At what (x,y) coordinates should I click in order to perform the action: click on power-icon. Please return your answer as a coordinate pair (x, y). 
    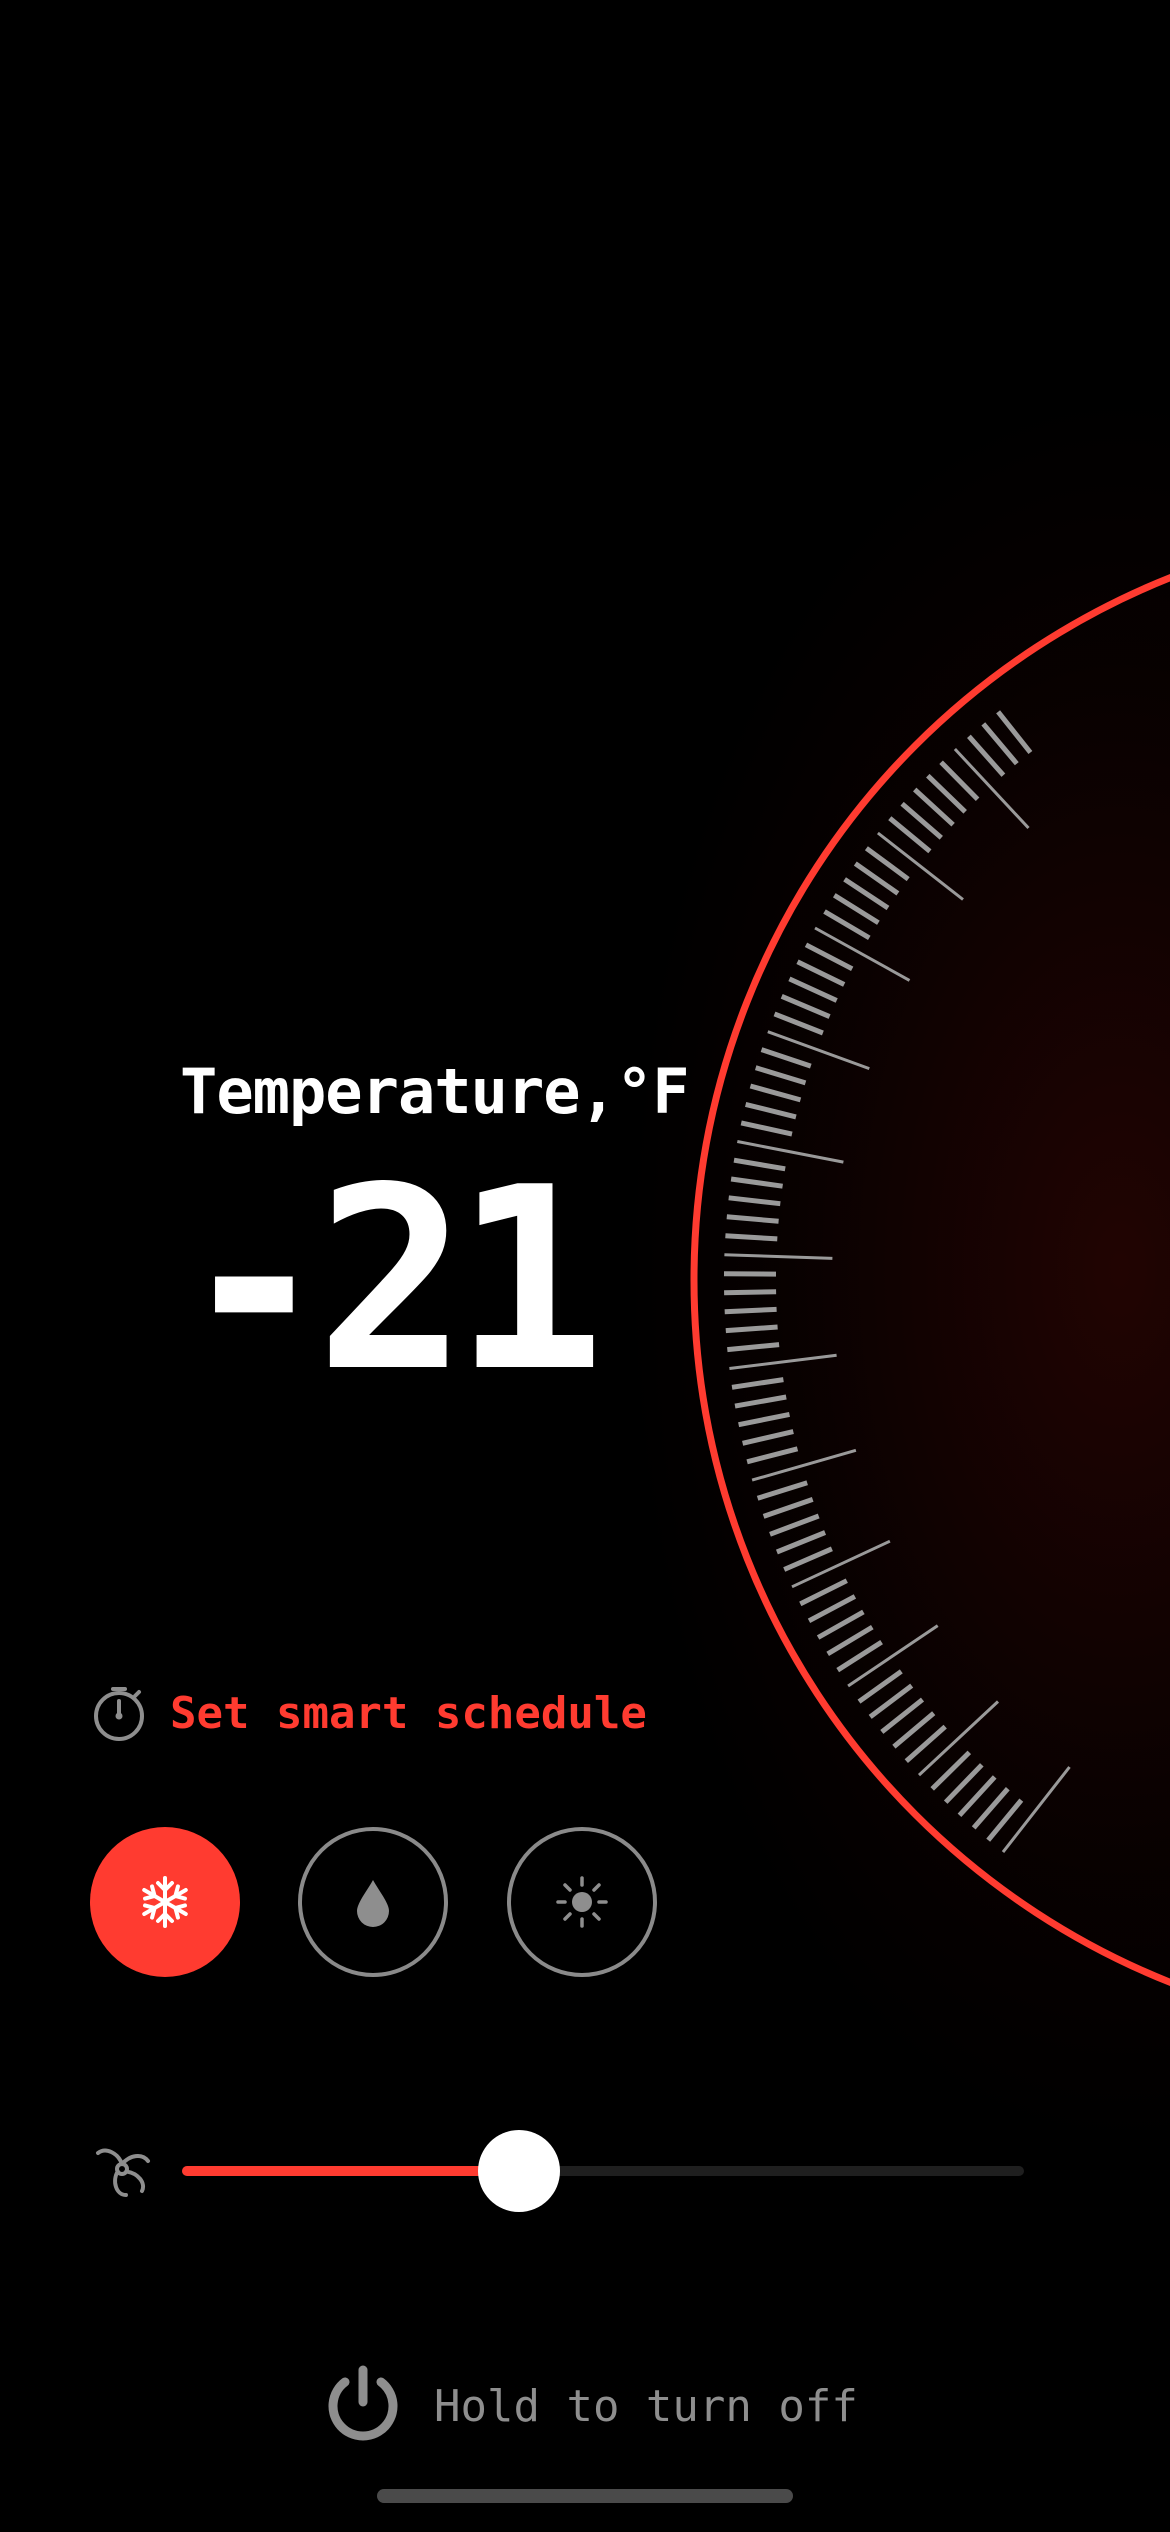
    Looking at the image, I should click on (363, 2403).